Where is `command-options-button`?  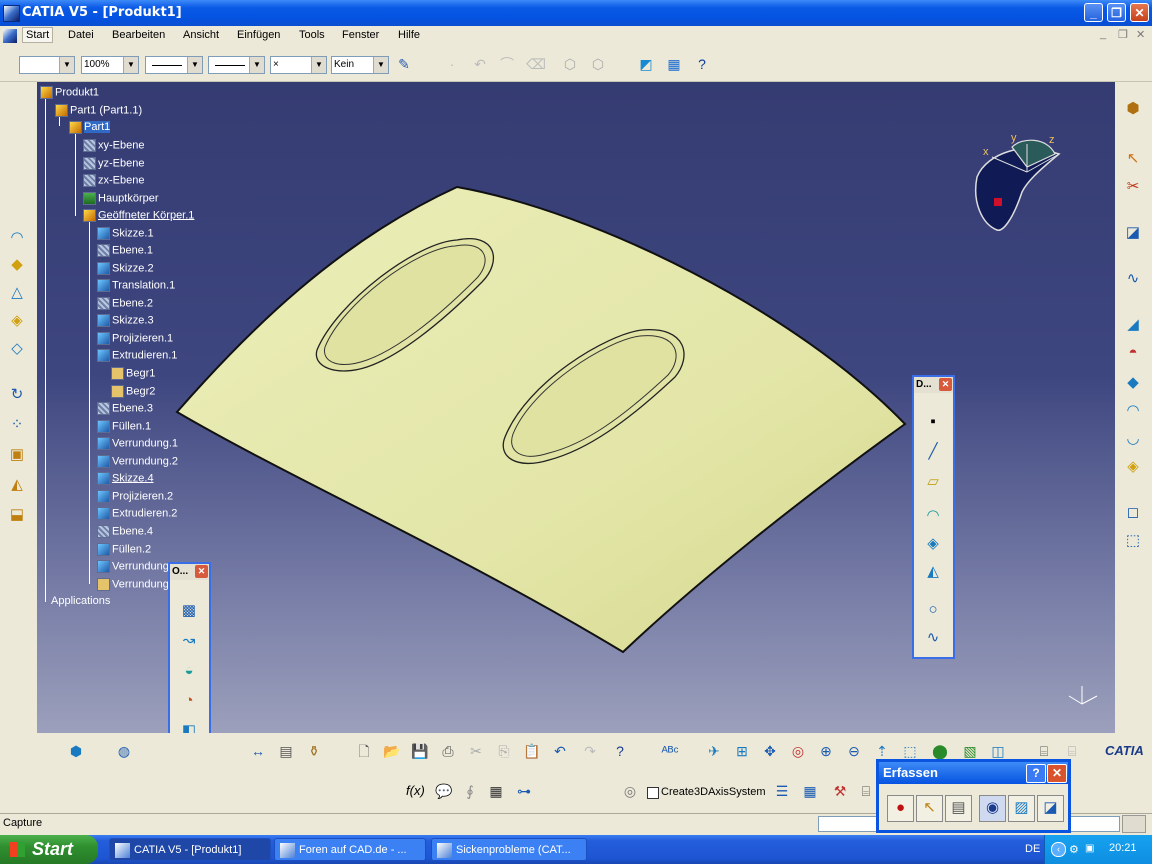
command-options-button is located at coordinates (1134, 824).